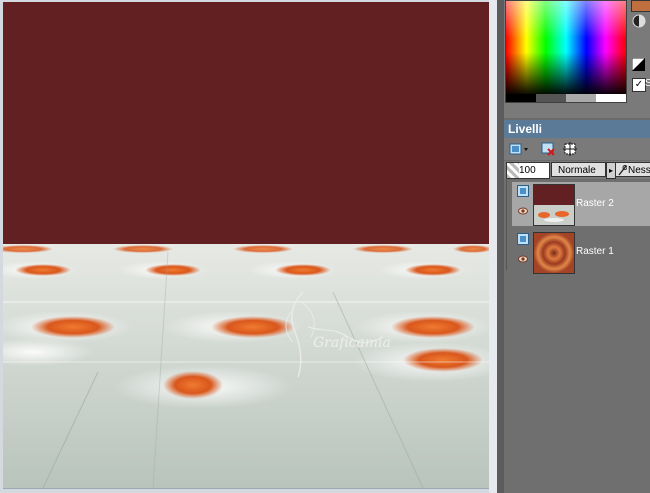 This screenshot has height=493, width=650. I want to click on layers-panel-title: Livelli, so click(577, 129).